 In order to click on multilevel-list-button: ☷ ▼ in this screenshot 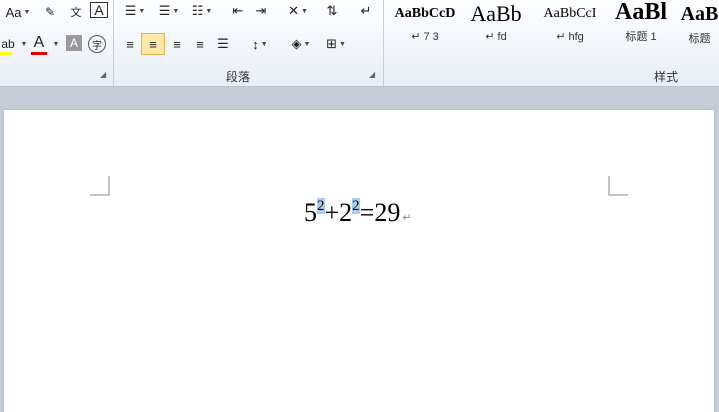, I will do `click(202, 11)`.